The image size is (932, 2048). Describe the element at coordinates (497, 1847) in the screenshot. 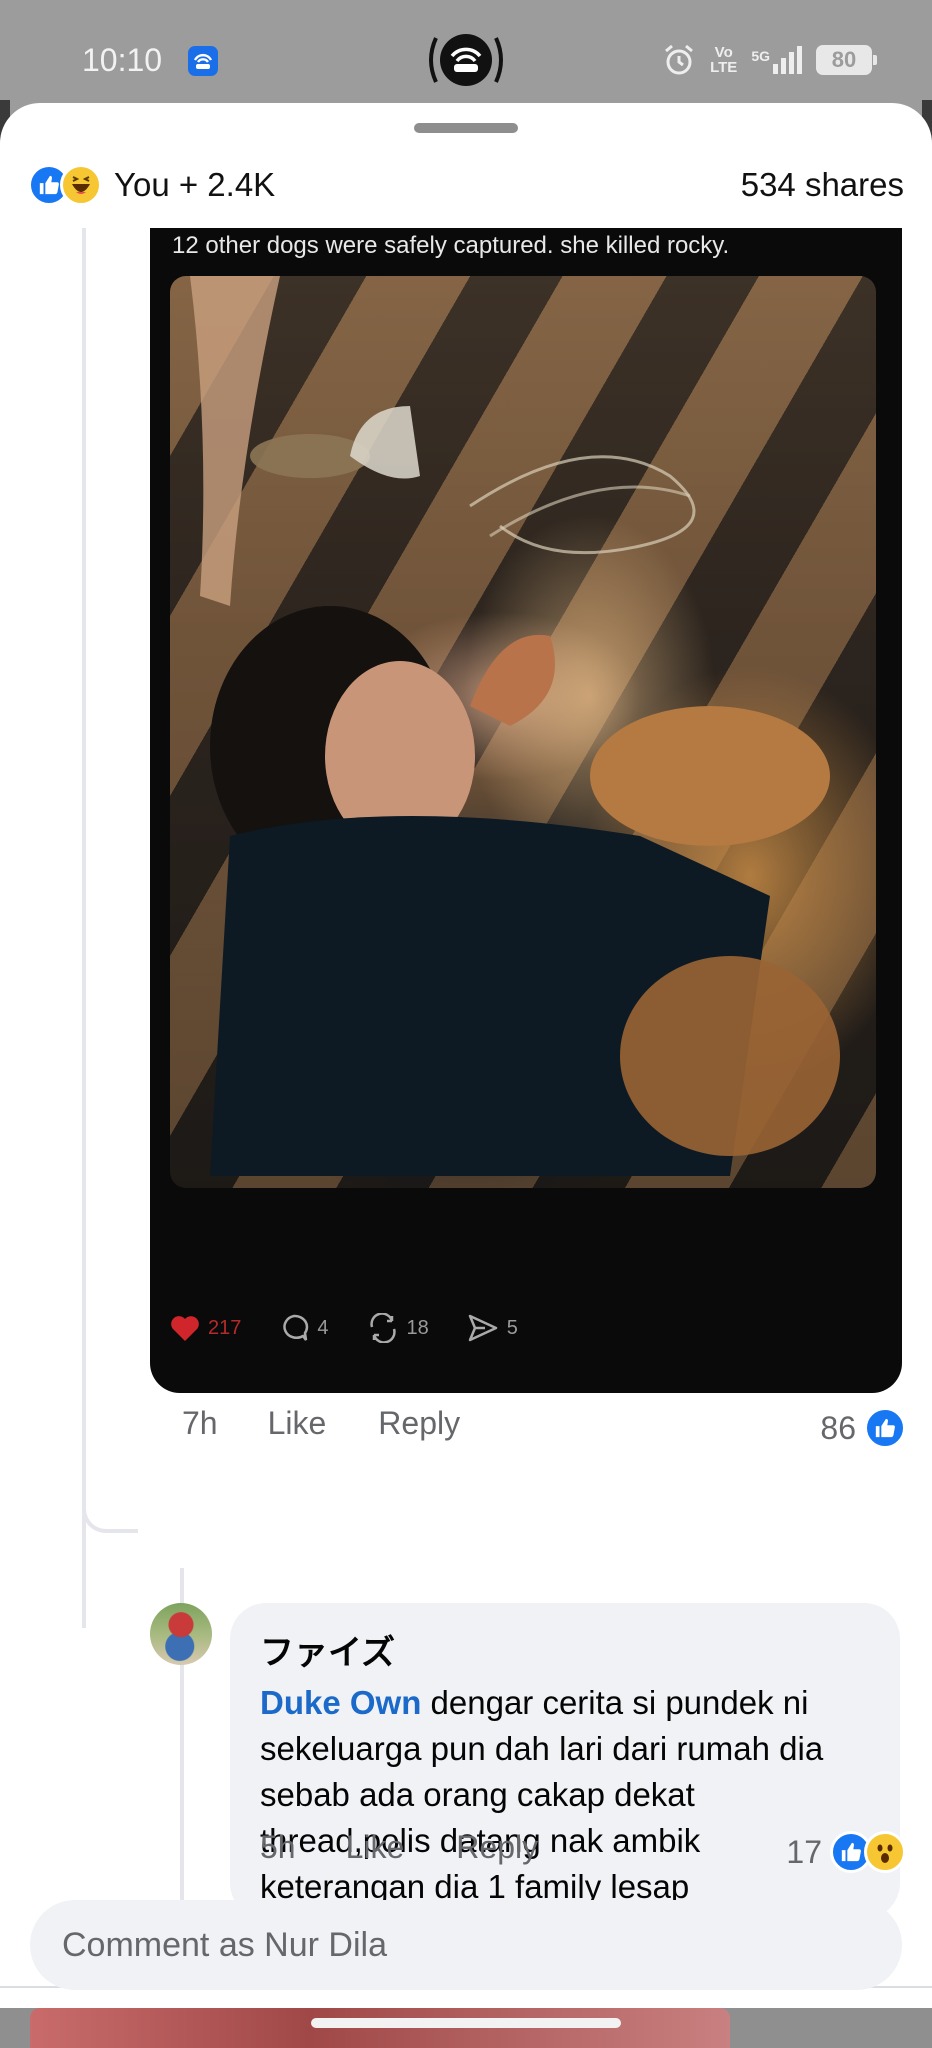

I see `reply-reply-button: Reply` at that location.